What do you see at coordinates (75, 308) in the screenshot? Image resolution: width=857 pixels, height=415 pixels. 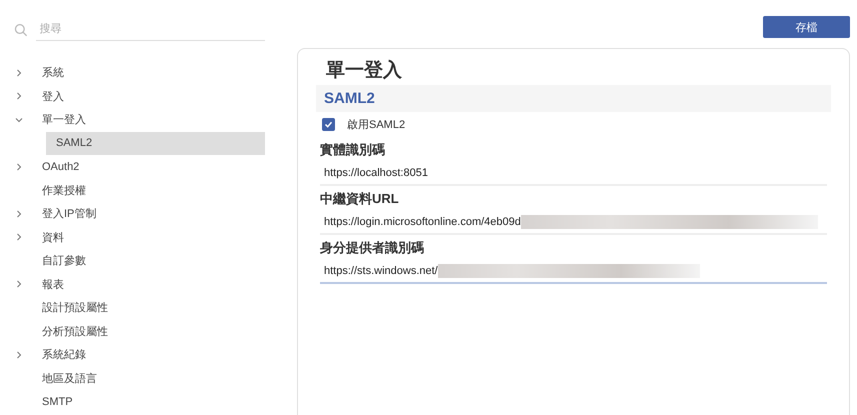 I see `sidebar-item: 設計預設屬性` at bounding box center [75, 308].